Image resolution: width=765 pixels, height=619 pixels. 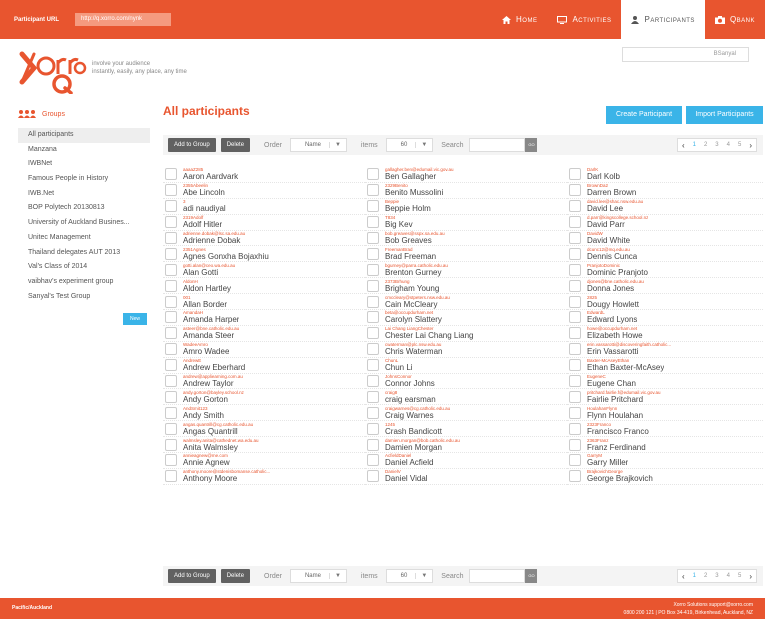 What do you see at coordinates (84, 208) in the screenshot?
I see `group-item: BOP Polytech 20130813` at bounding box center [84, 208].